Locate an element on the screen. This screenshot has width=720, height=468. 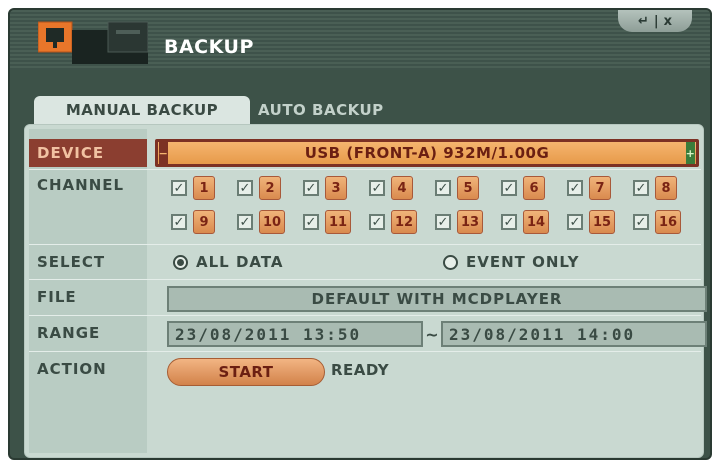
channel-toggle: ✓ 8 is located at coordinates (664, 188).